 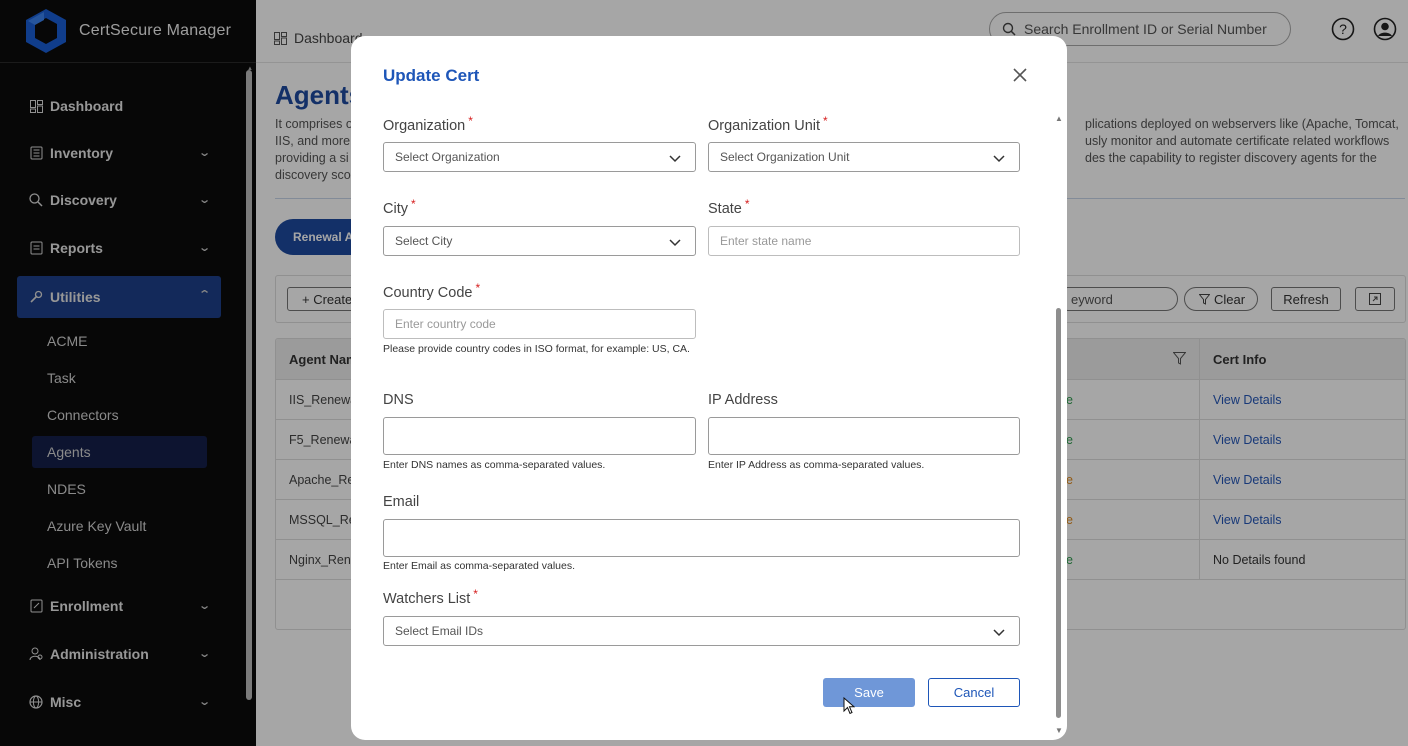 I want to click on email-hint: Enter Email as comma-separated values., so click(x=479, y=566).